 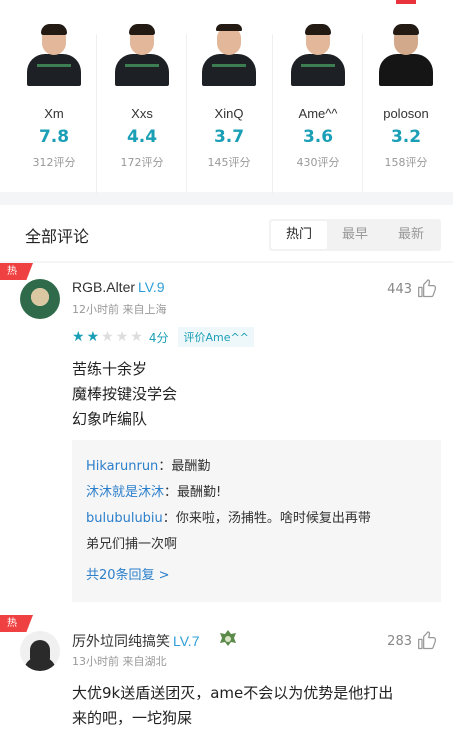 I want to click on like-button: 443, so click(x=412, y=289).